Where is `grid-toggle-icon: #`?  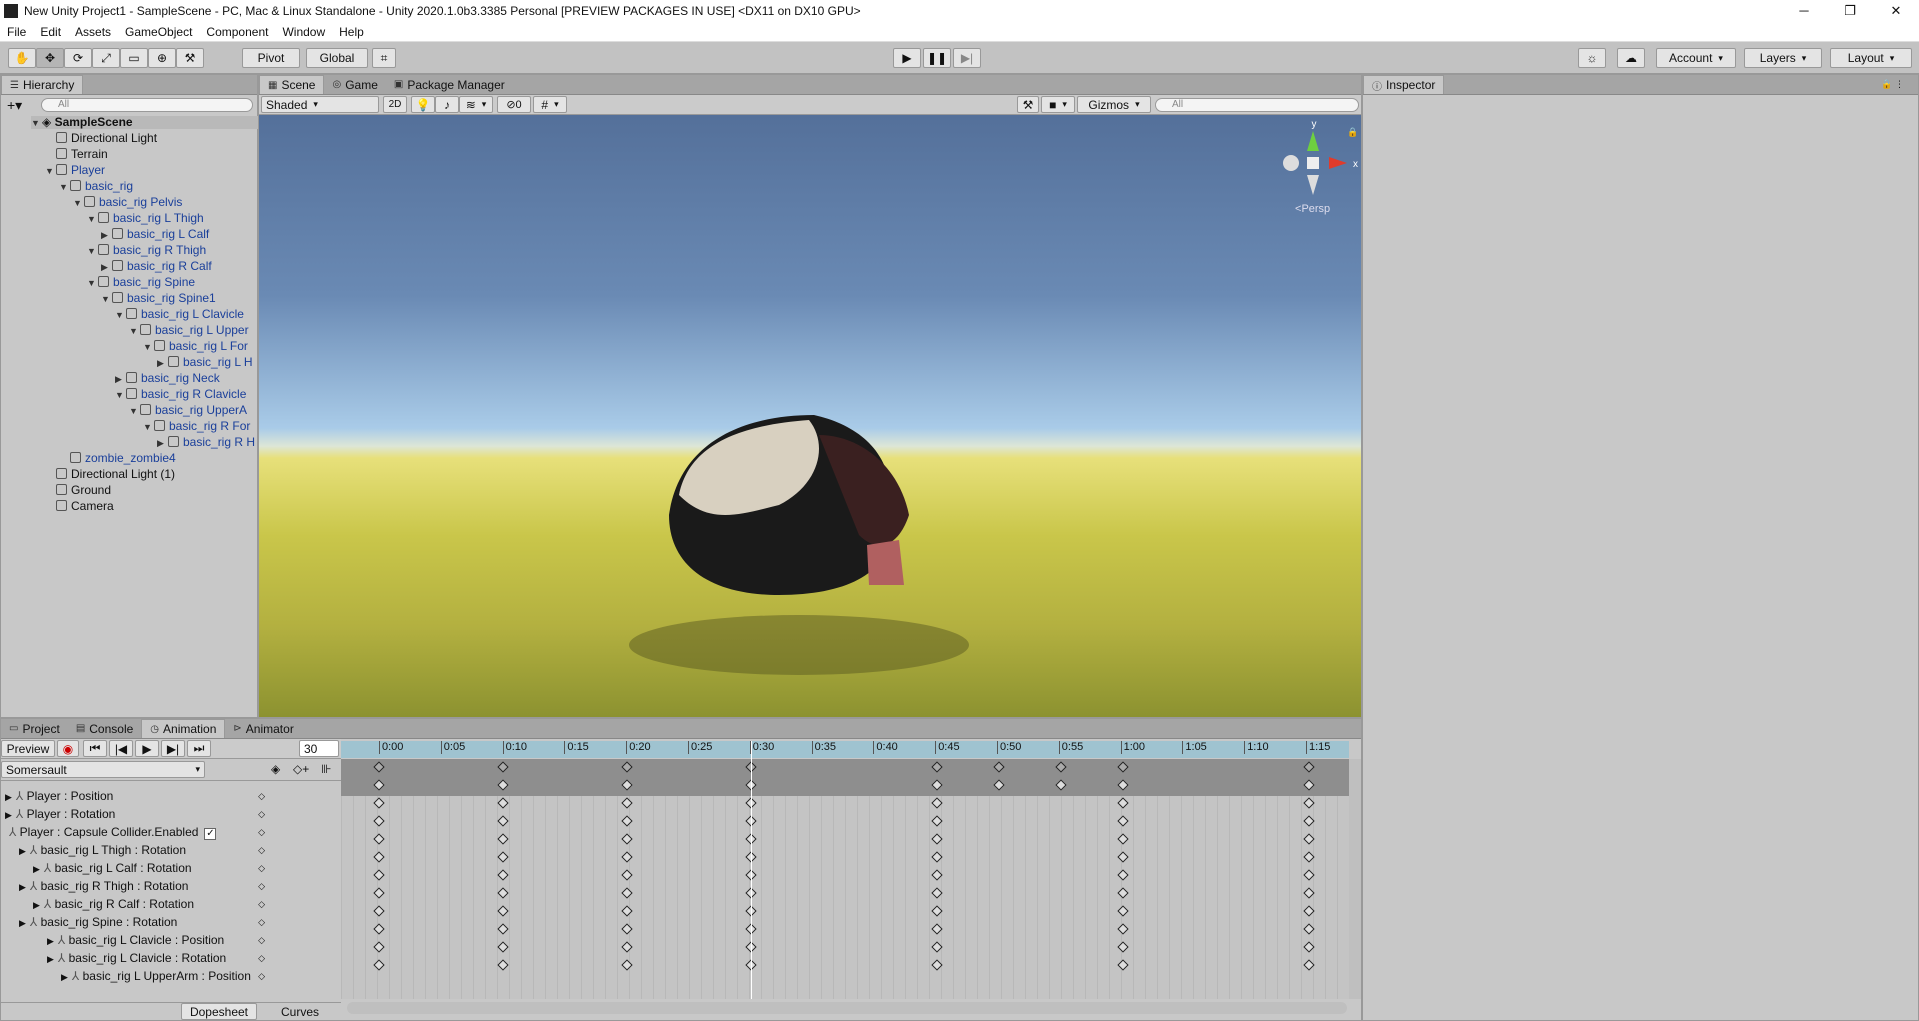
grid-toggle-icon: # is located at coordinates (550, 104).